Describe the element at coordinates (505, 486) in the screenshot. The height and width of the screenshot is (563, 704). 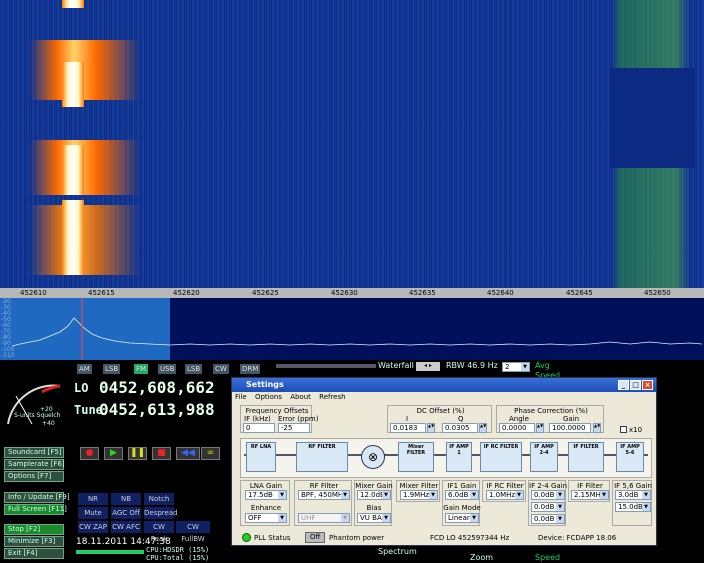
I see `if-rc-filter-label: IF RC Filter` at that location.